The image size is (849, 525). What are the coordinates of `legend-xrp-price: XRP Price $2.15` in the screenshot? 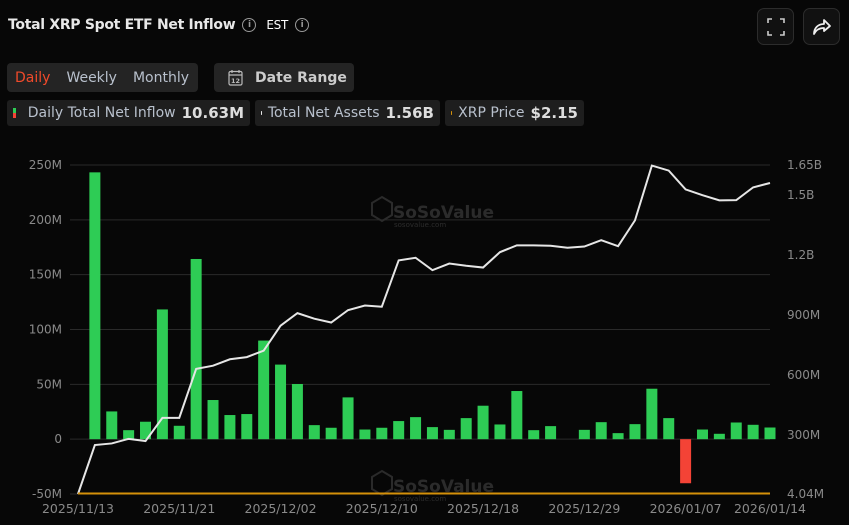 It's located at (514, 113).